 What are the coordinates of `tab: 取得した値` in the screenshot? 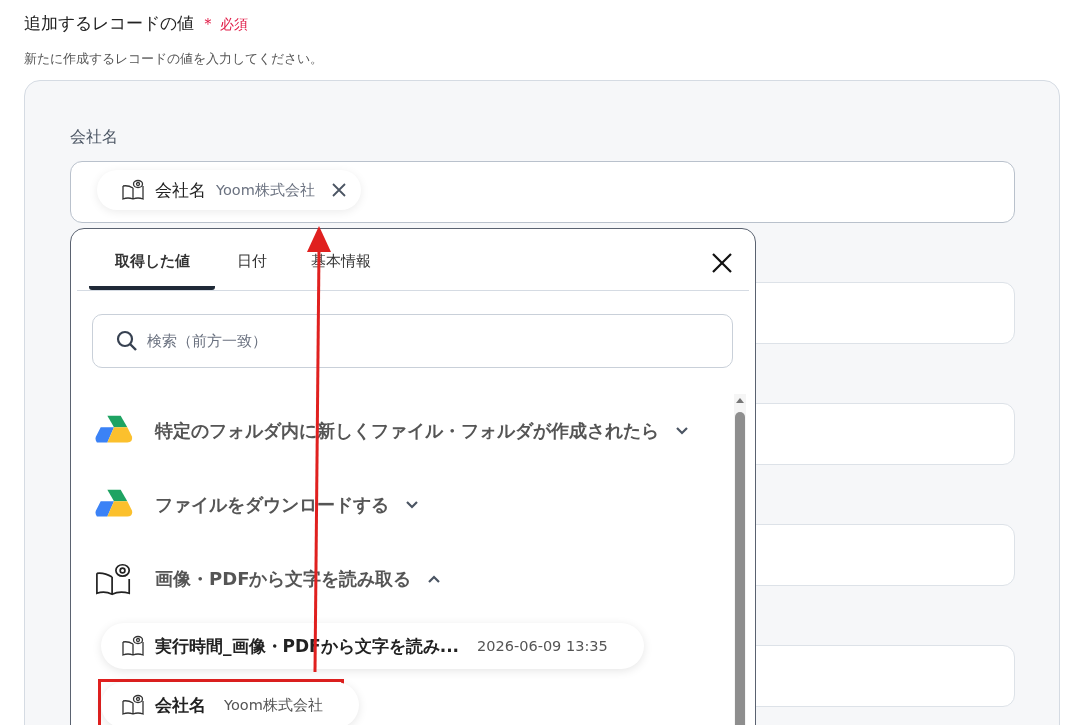 It's located at (152, 259).